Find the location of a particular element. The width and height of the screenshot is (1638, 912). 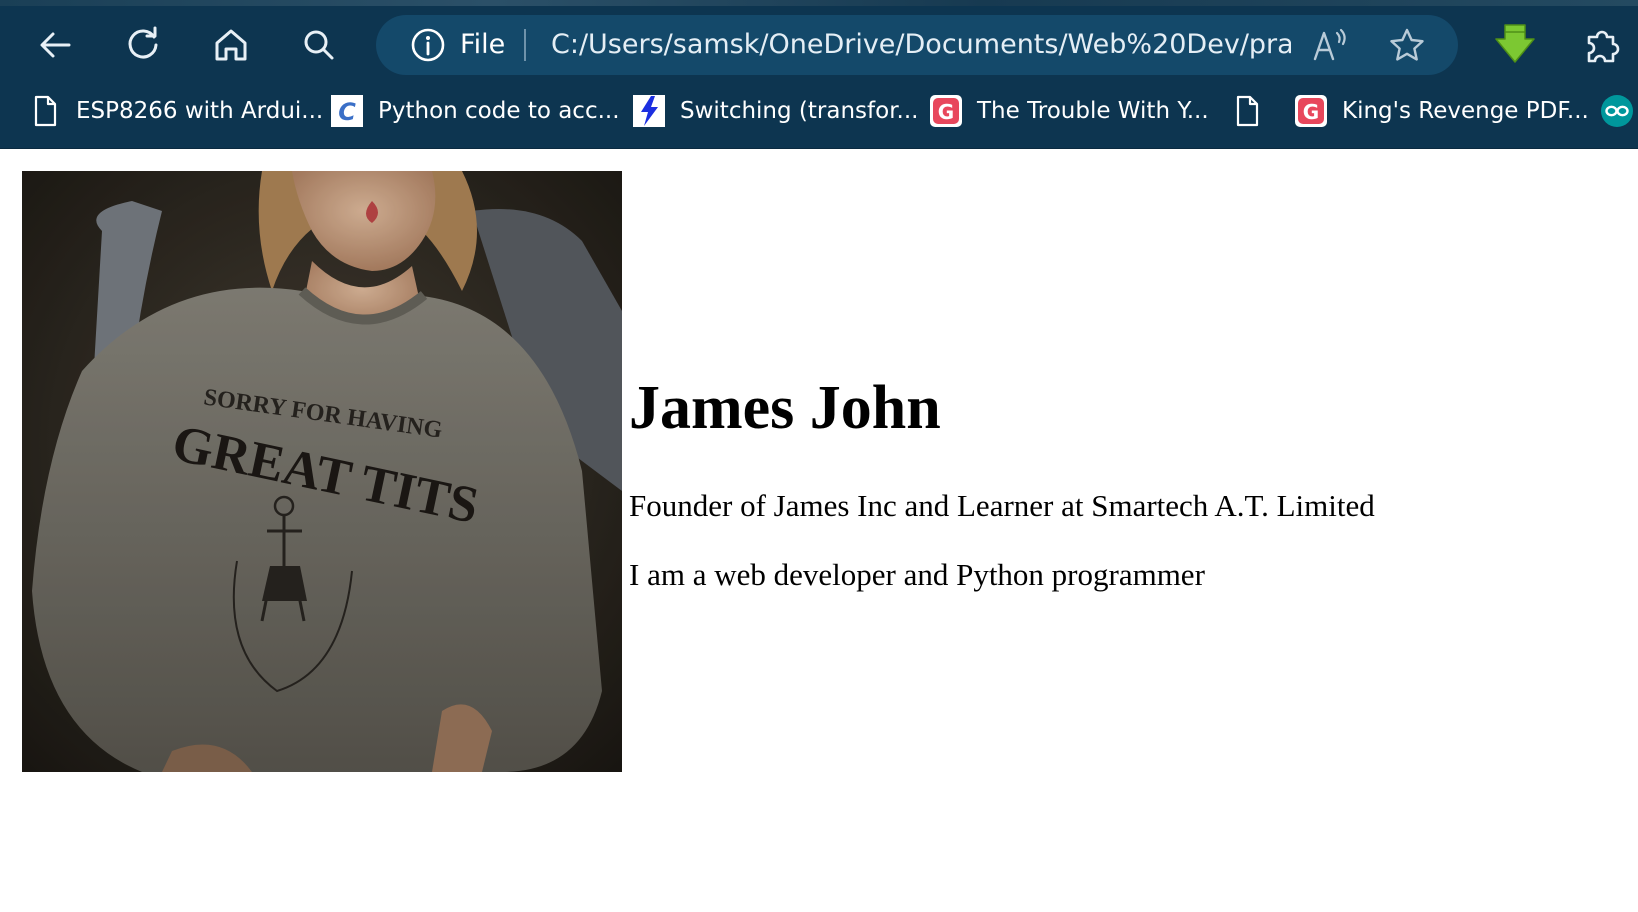

search-button is located at coordinates (319, 45).